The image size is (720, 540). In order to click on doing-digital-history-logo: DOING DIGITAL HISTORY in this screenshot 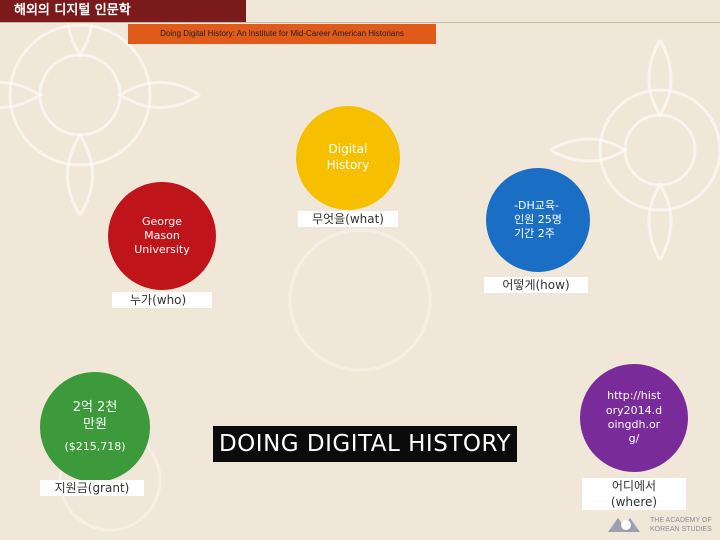, I will do `click(365, 444)`.